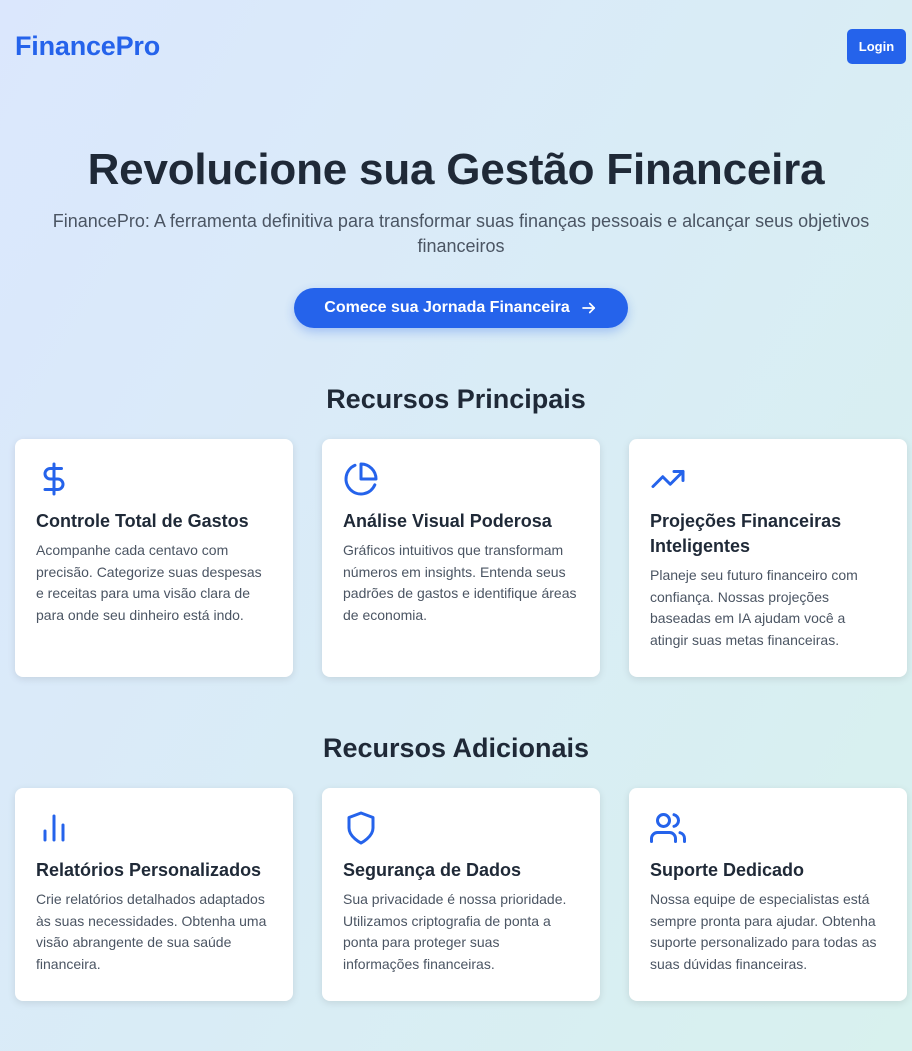 The width and height of the screenshot is (912, 1051). What do you see at coordinates (668, 828) in the screenshot?
I see `users-icon` at bounding box center [668, 828].